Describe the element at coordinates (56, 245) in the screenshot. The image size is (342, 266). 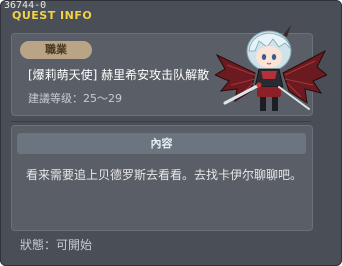
I see `quest-status: 狀態：可開始` at that location.